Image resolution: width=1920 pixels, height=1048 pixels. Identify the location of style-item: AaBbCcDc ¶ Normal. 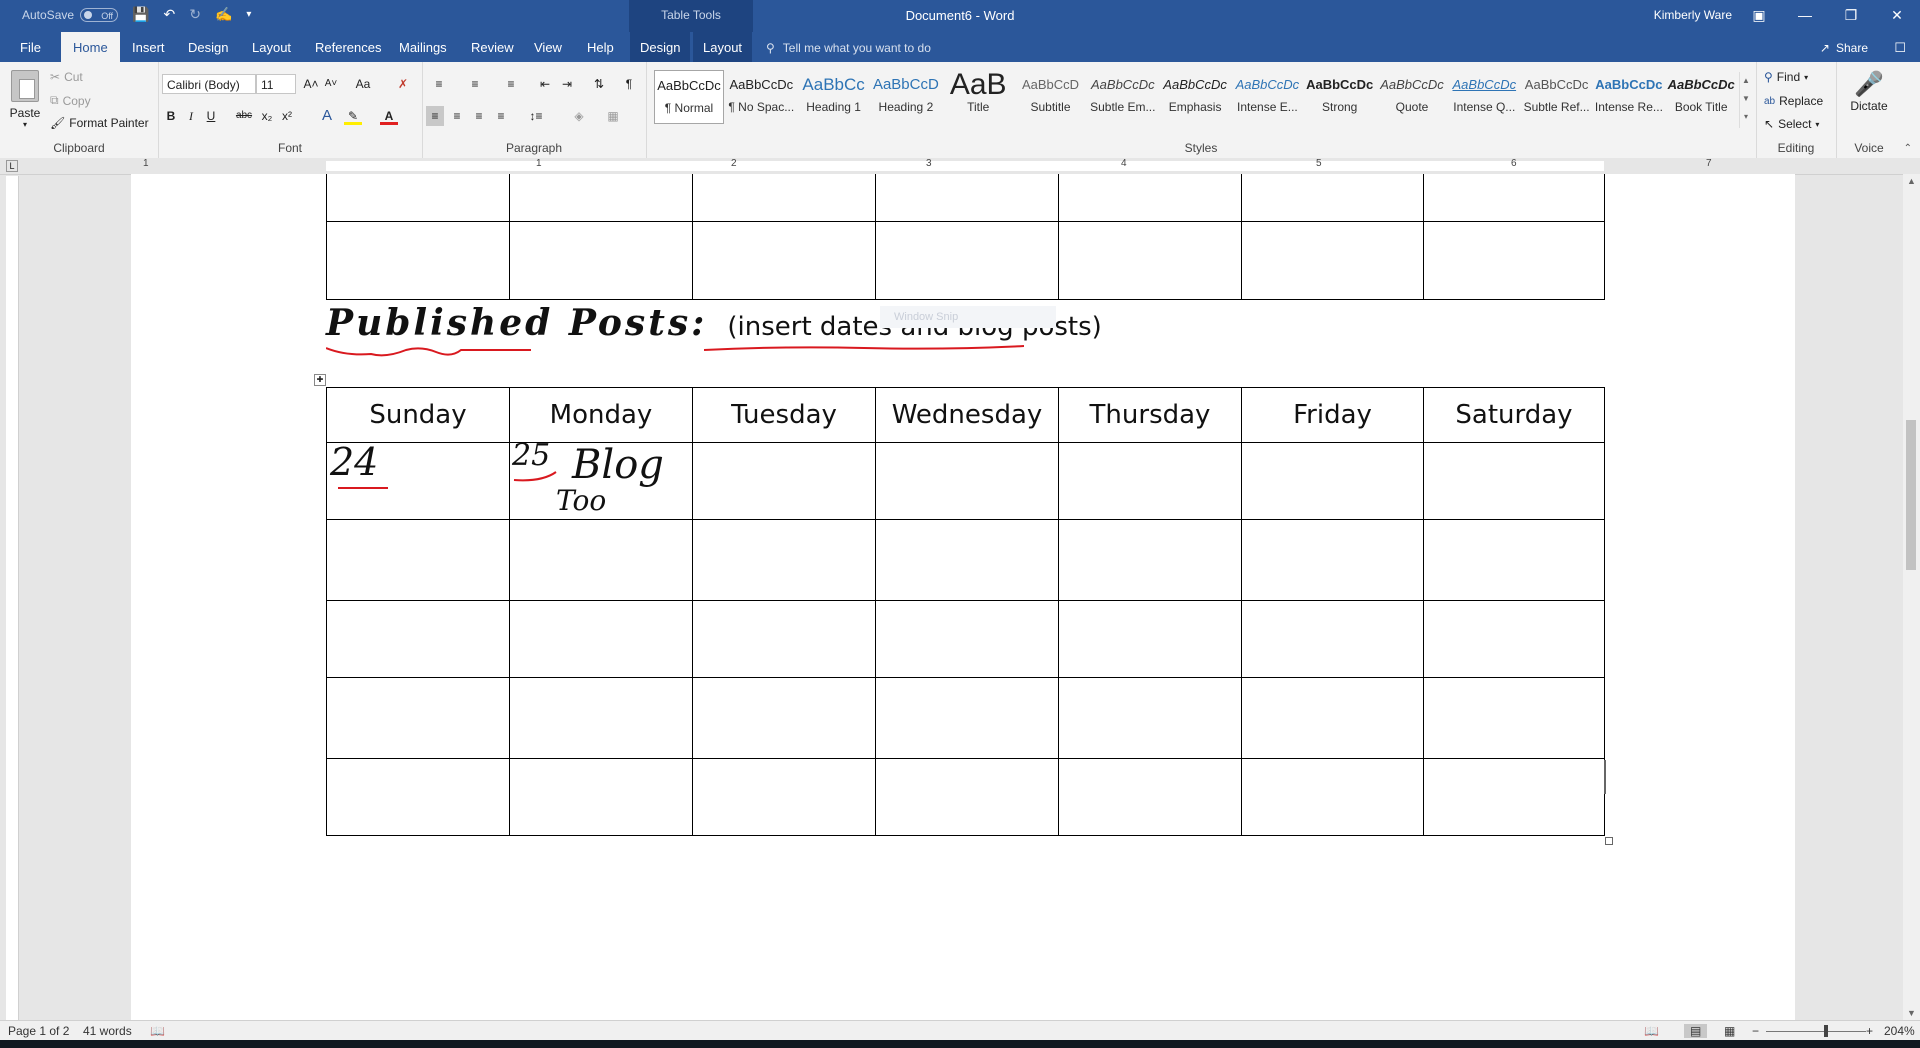
(689, 97).